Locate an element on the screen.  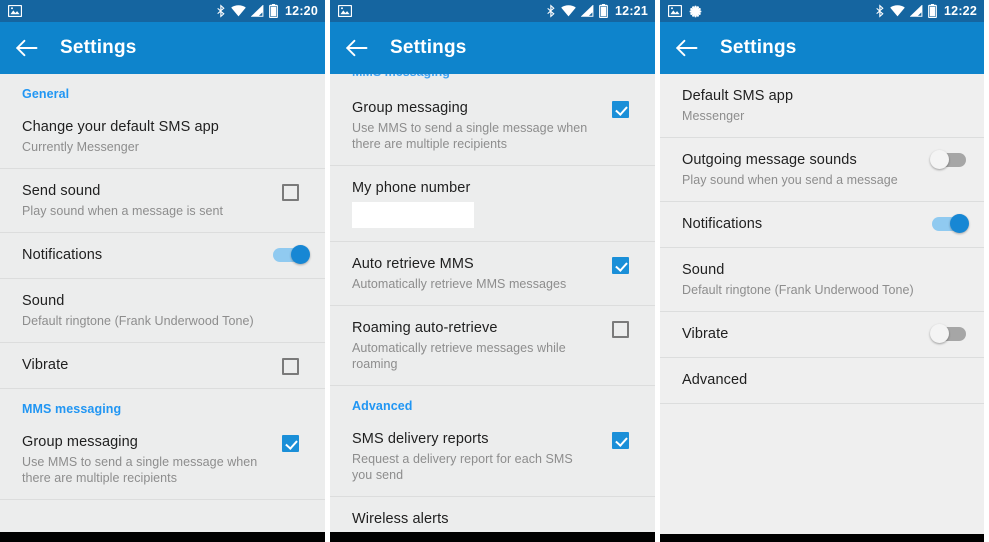
list-item-text: Wireless alerts is located at coordinates (477, 519).